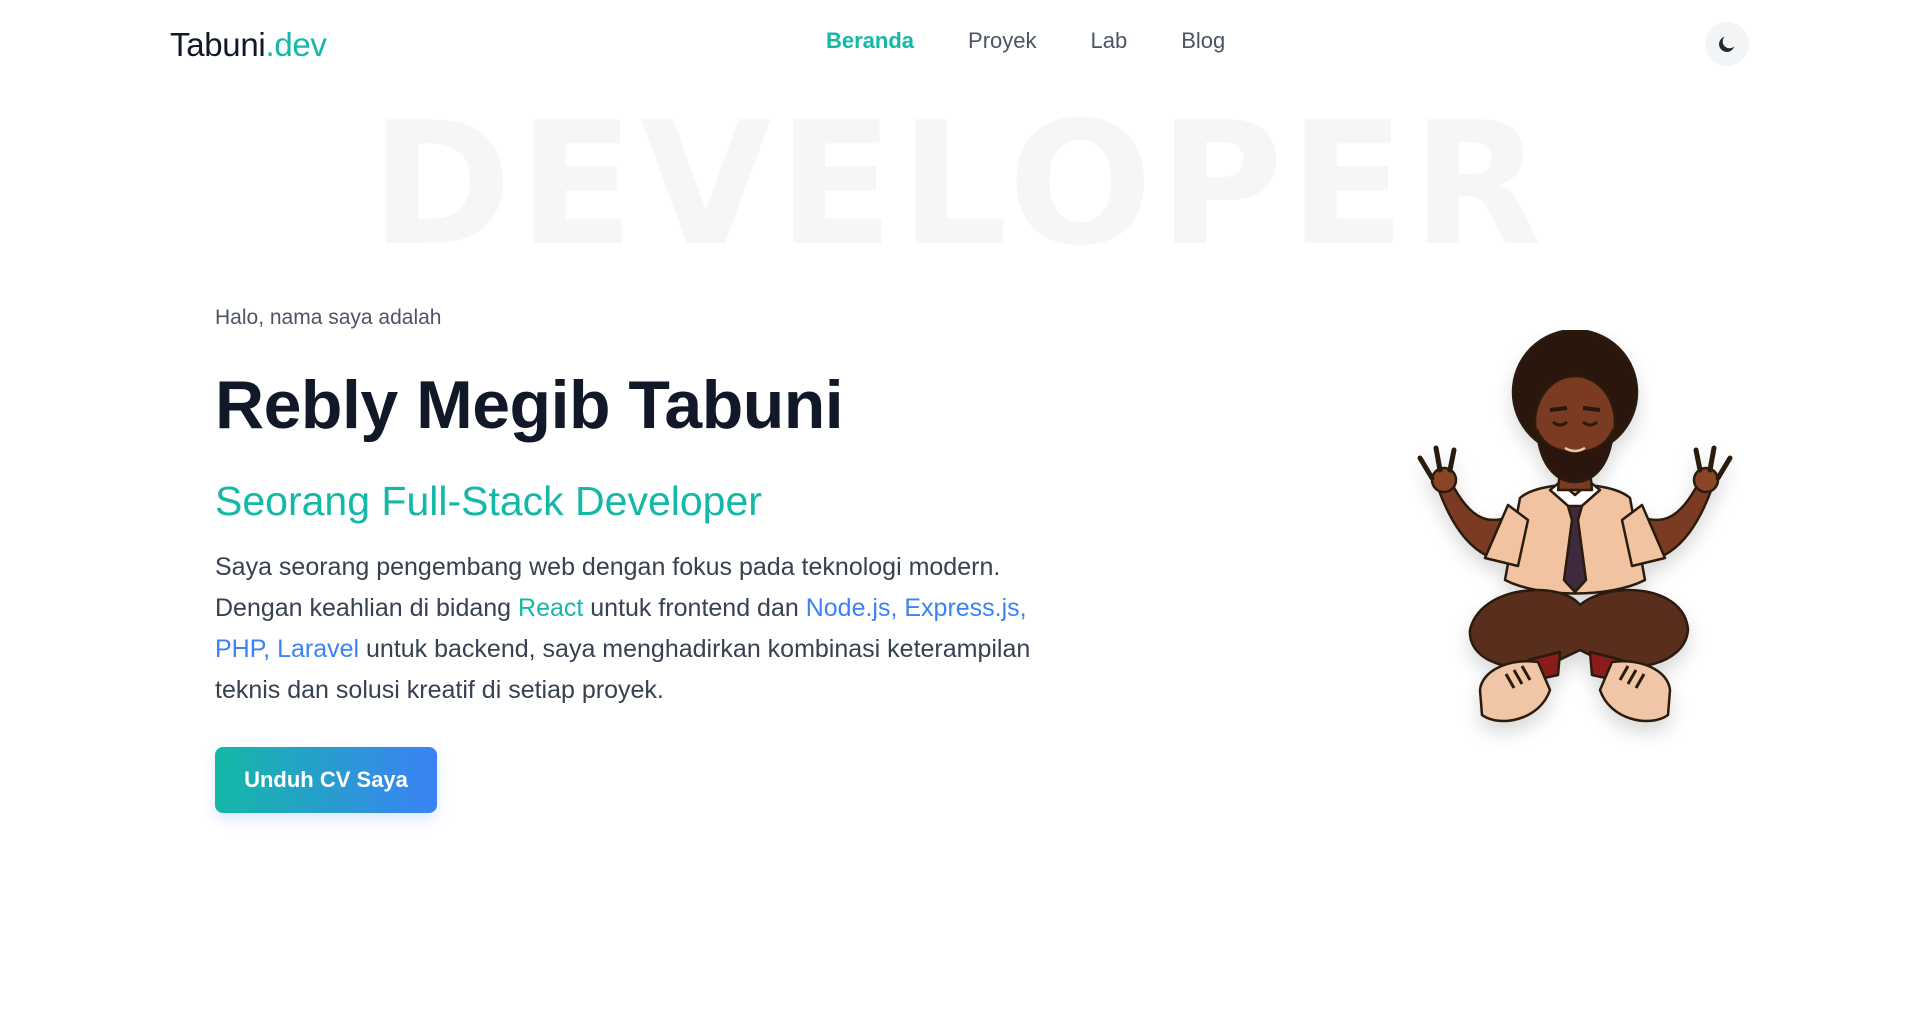 Image resolution: width=1919 pixels, height=1019 pixels. What do you see at coordinates (326, 780) in the screenshot?
I see `download-cv-button: Unduh CV Saya` at bounding box center [326, 780].